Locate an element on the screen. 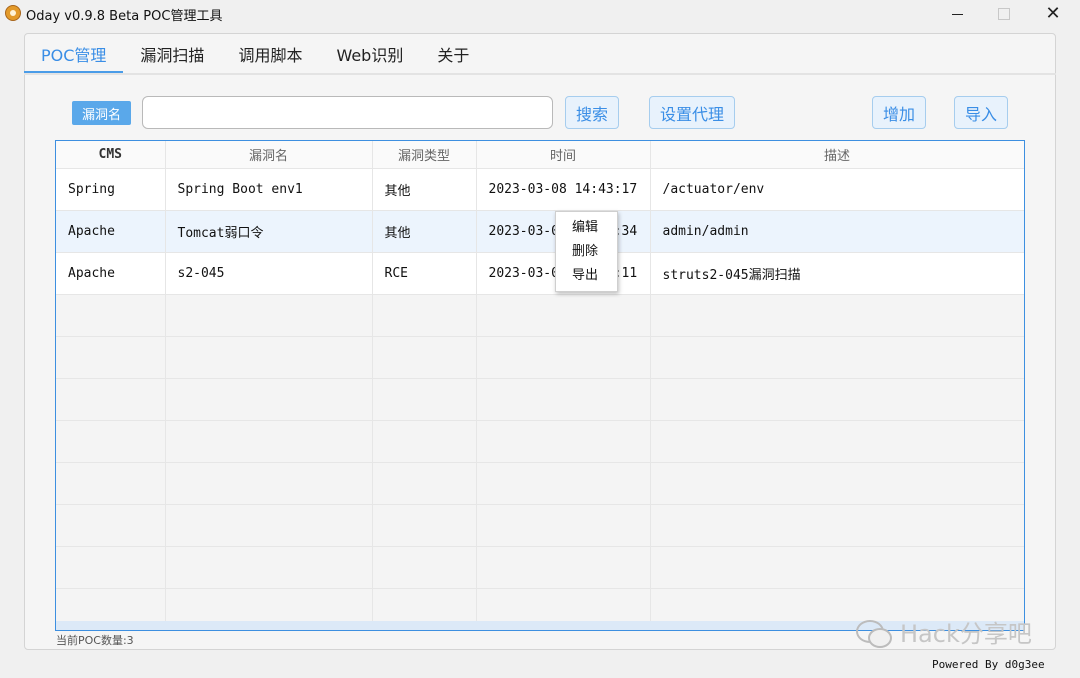 The height and width of the screenshot is (678, 1080). column-header-vuln-type: 漏洞类型 is located at coordinates (424, 155).